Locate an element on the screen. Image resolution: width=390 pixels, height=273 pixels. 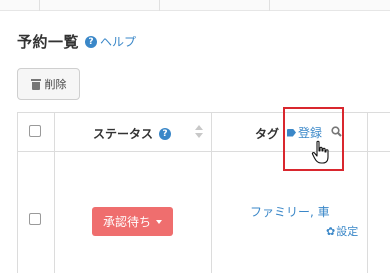
gear-icon: ✿ is located at coordinates (331, 231).